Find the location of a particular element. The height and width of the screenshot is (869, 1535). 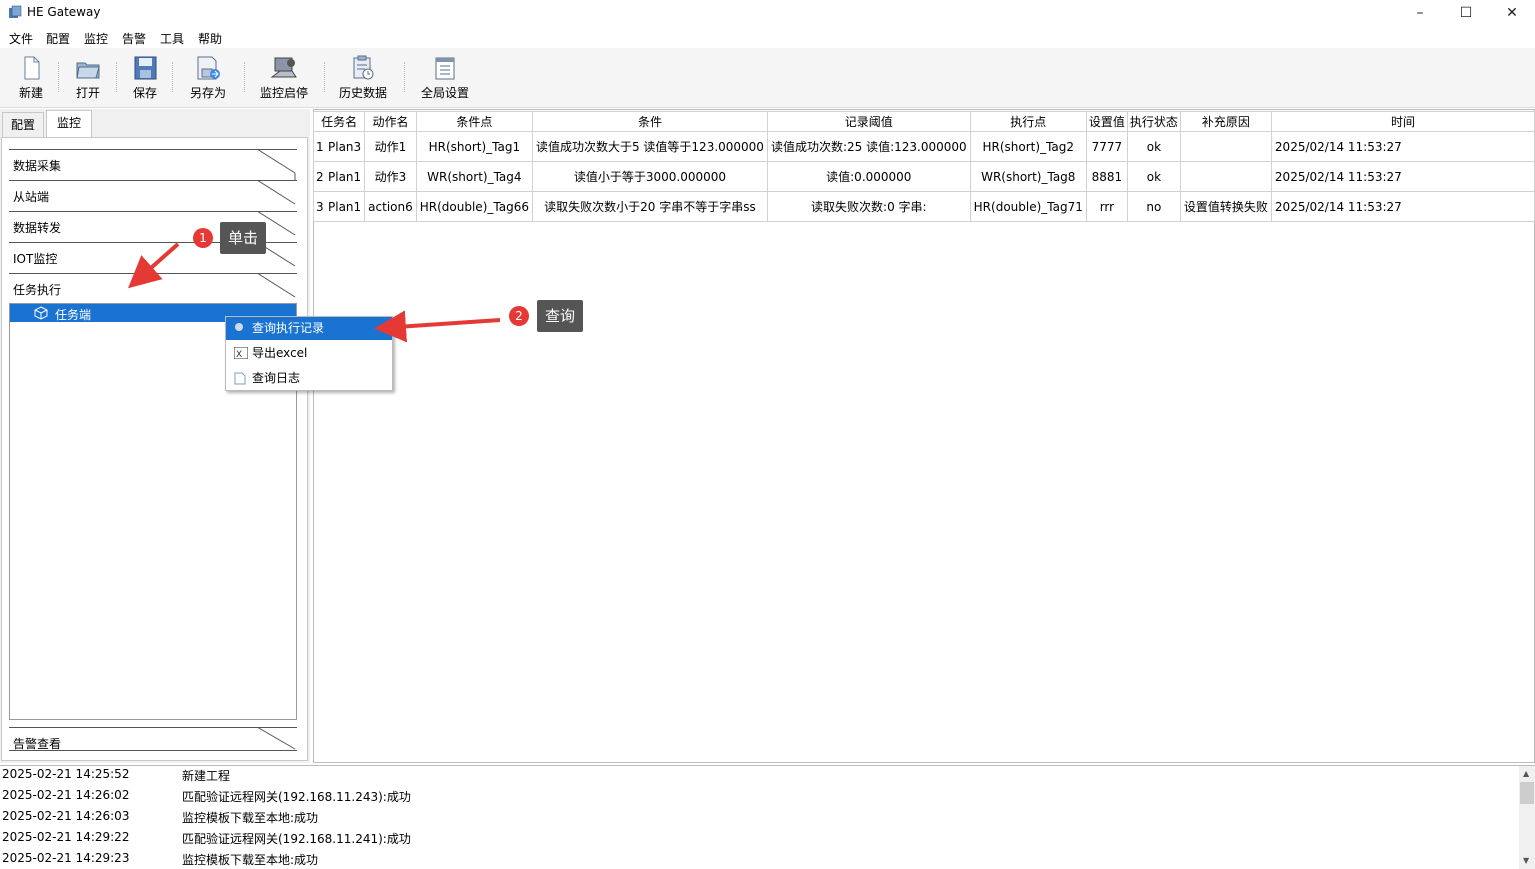

history-data-button: 历史数据 is located at coordinates (363, 77).